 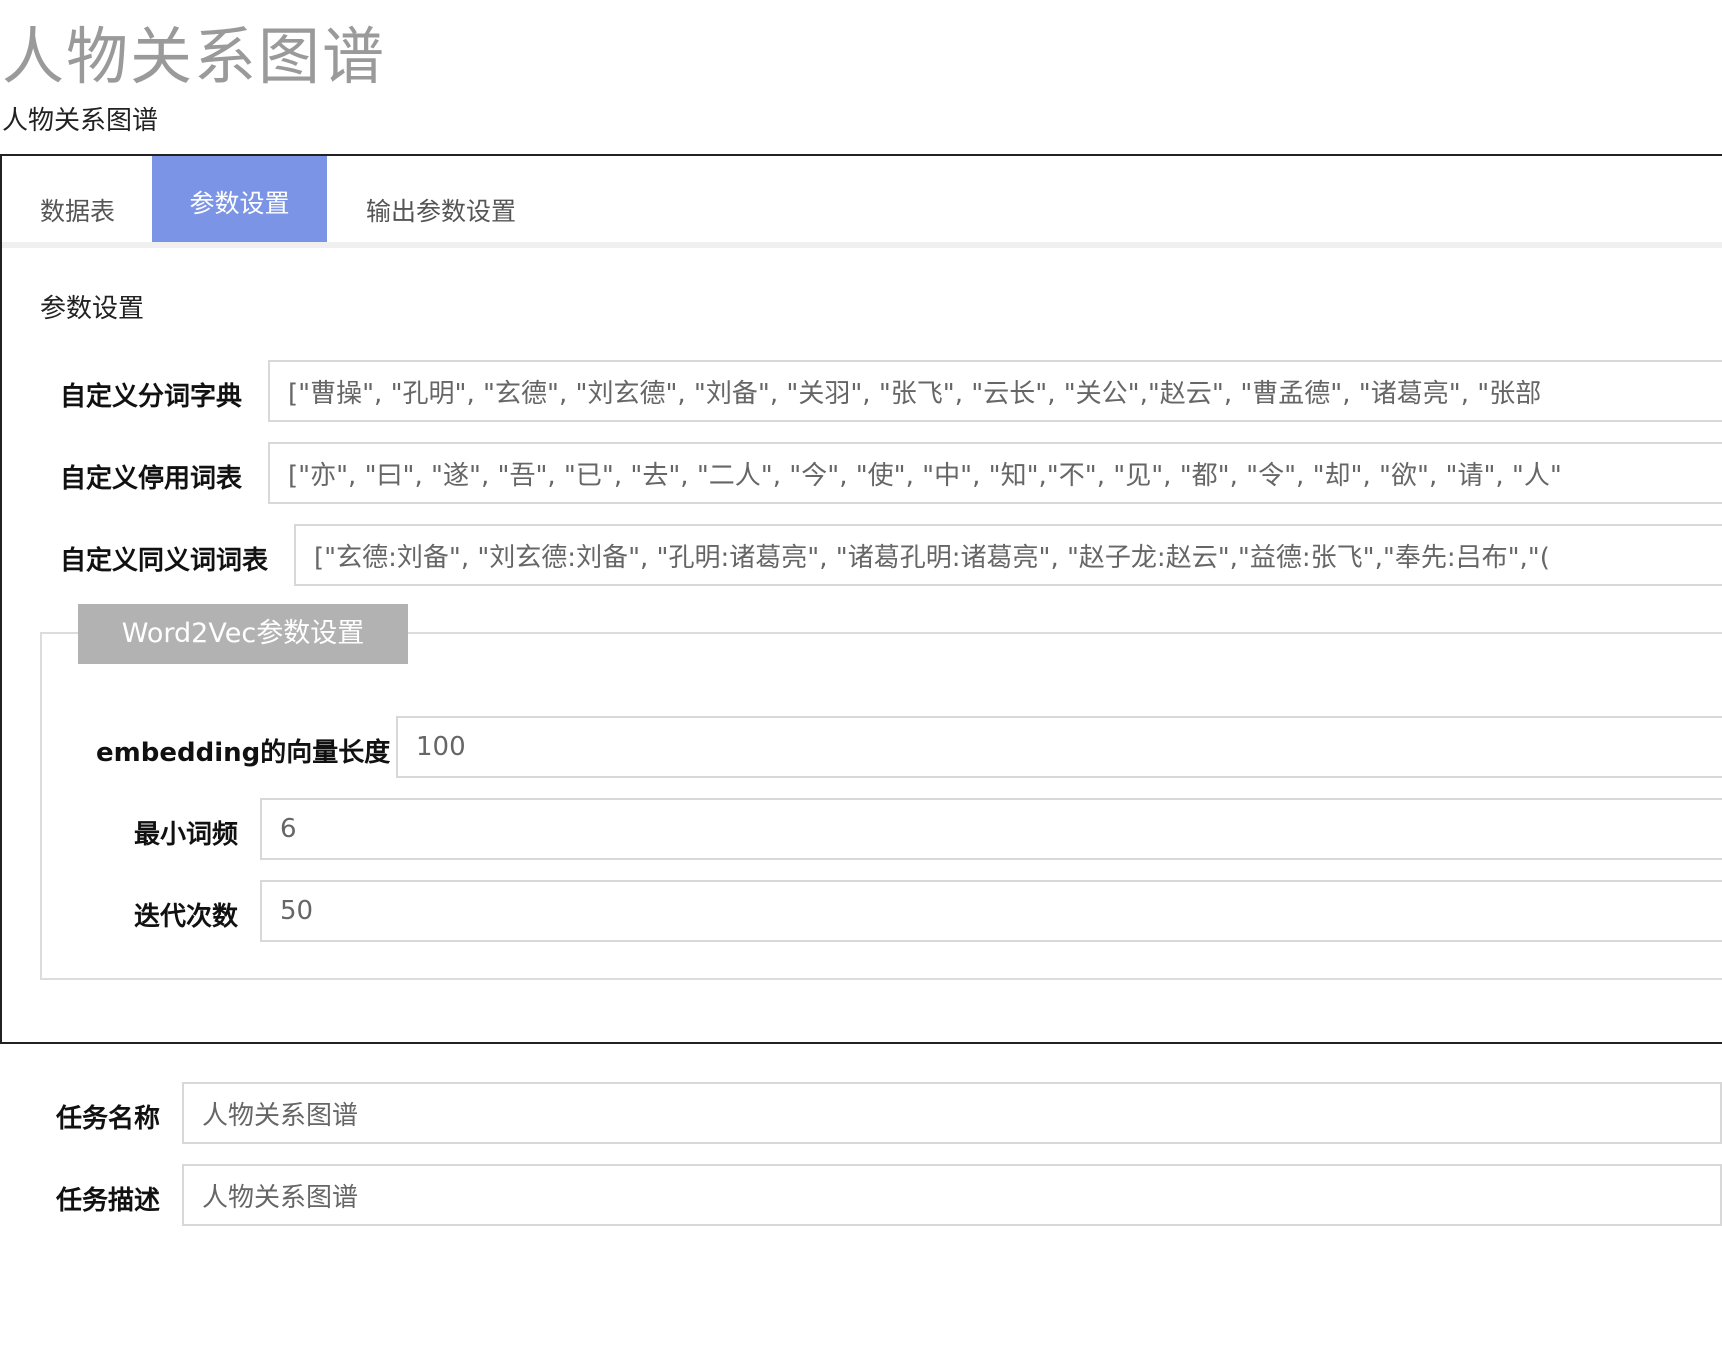 I want to click on task-name-label: 任务名称, so click(x=108, y=1119).